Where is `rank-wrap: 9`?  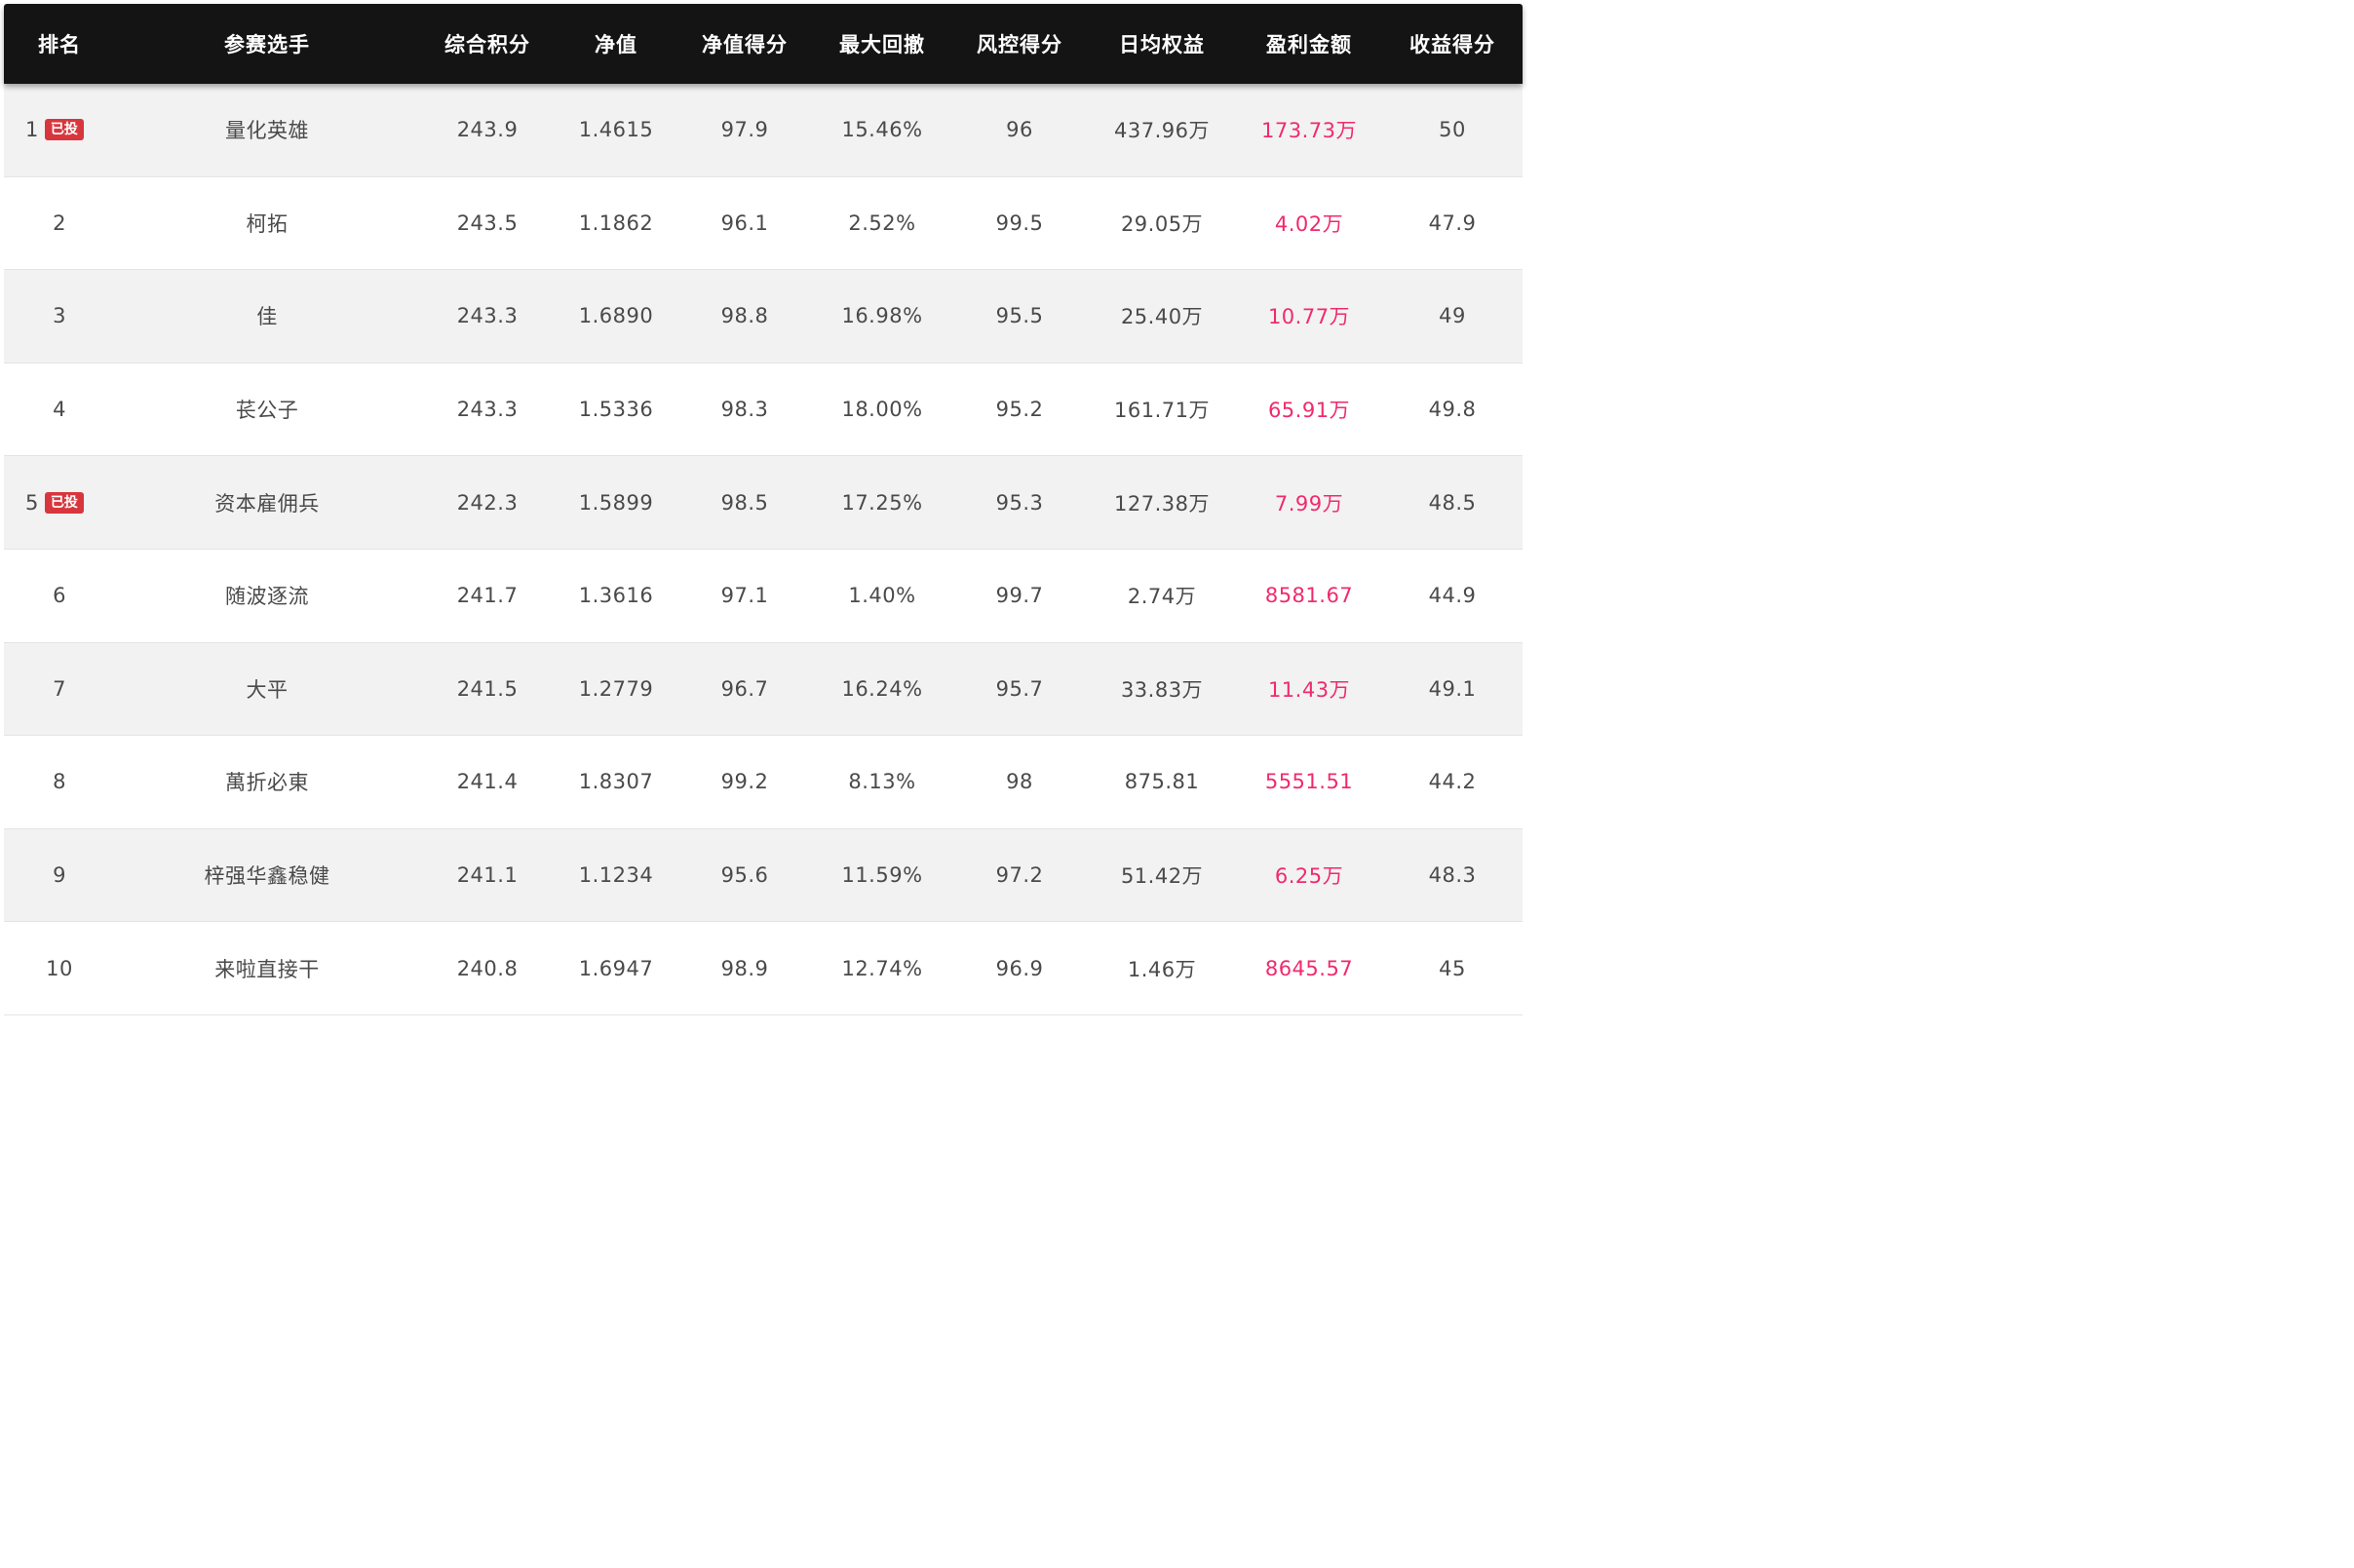
rank-wrap: 9 is located at coordinates (59, 875).